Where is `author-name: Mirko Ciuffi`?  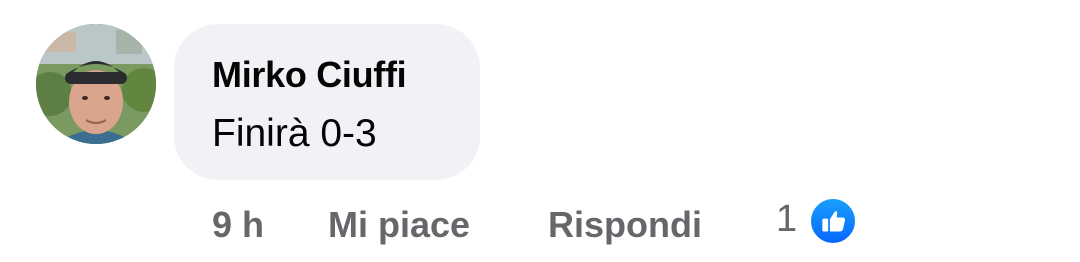 author-name: Mirko Ciuffi is located at coordinates (309, 75).